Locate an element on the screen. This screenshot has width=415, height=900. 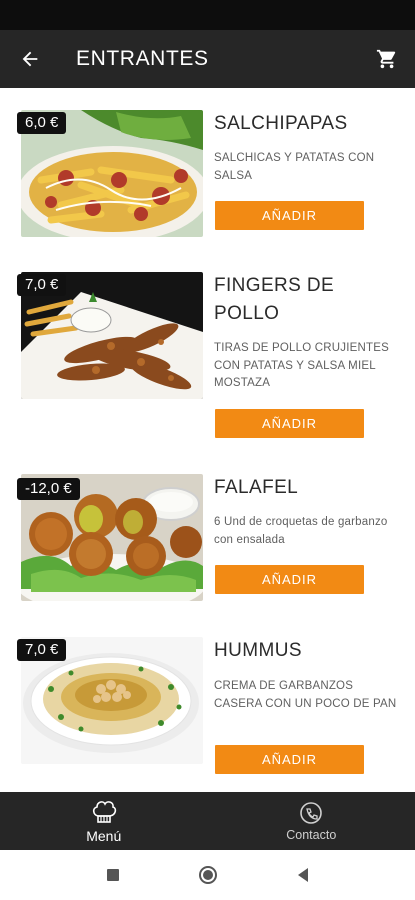
system-back-button is located at coordinates (302, 875).